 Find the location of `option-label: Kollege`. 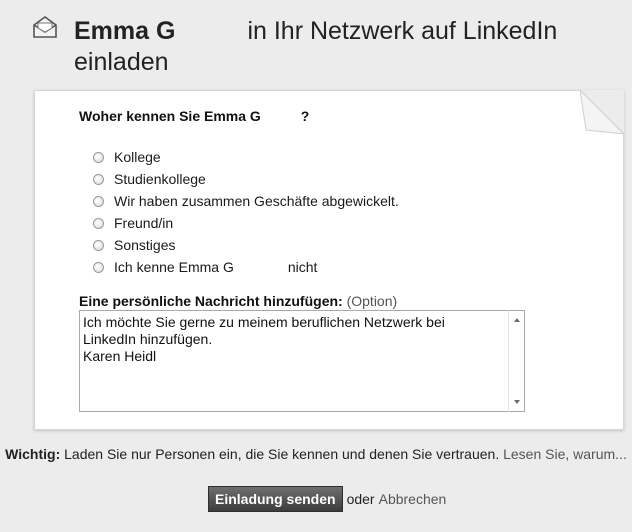

option-label: Kollege is located at coordinates (137, 157).